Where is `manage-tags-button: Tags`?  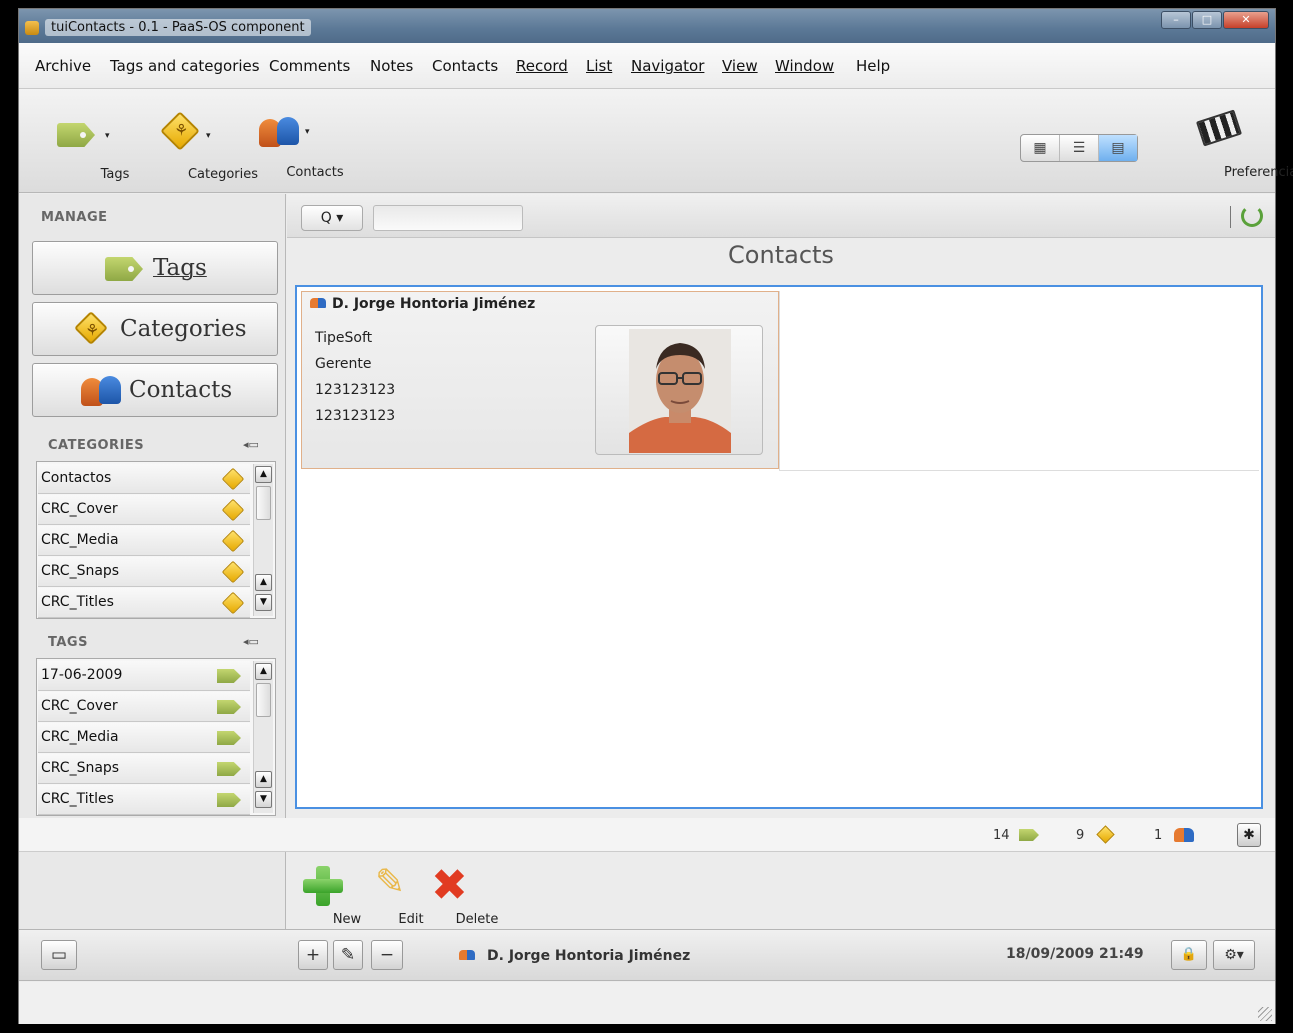
manage-tags-button: Tags is located at coordinates (155, 268).